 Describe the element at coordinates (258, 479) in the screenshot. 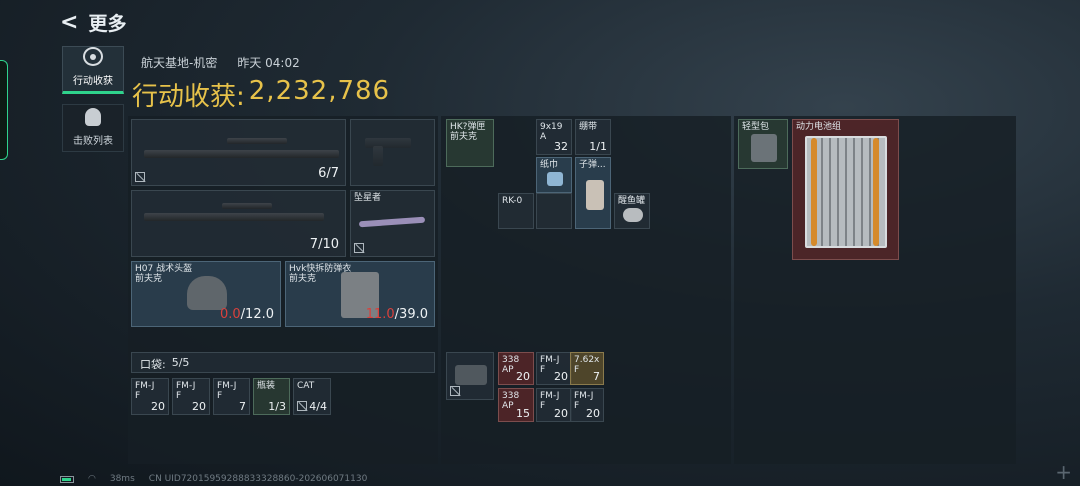

I see `uid: CN UID72015959288833328860-202606071130` at that location.